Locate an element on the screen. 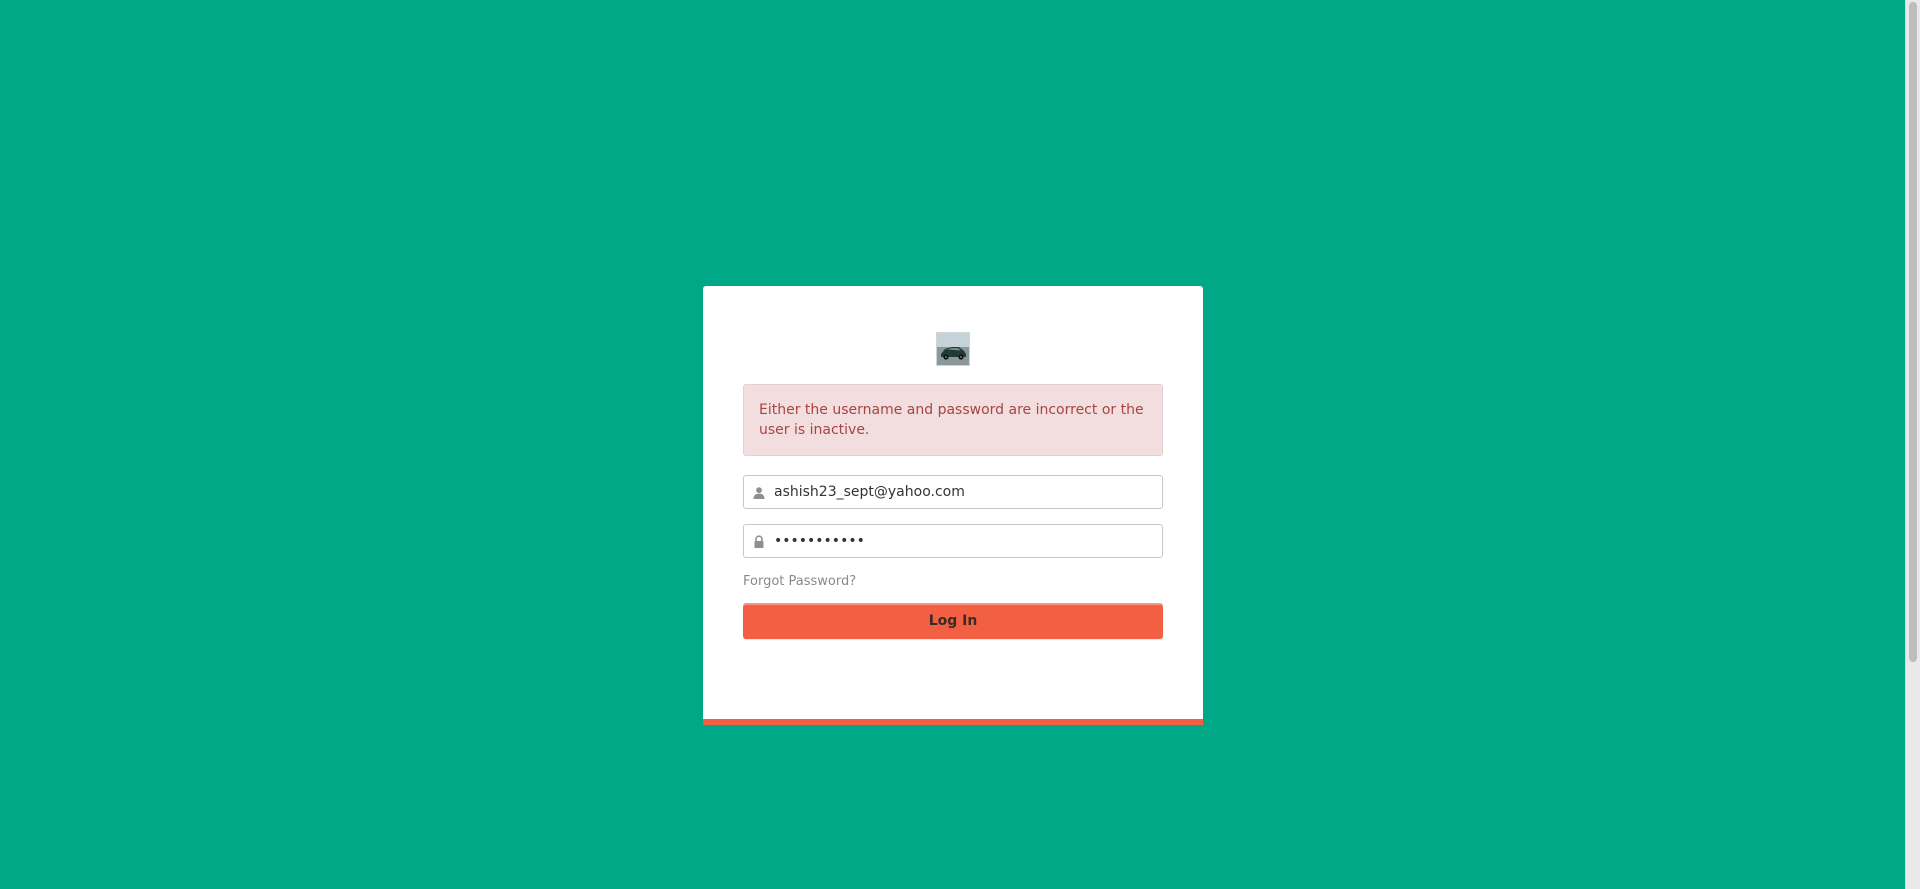  vertical-scrollbar is located at coordinates (1912, 444).